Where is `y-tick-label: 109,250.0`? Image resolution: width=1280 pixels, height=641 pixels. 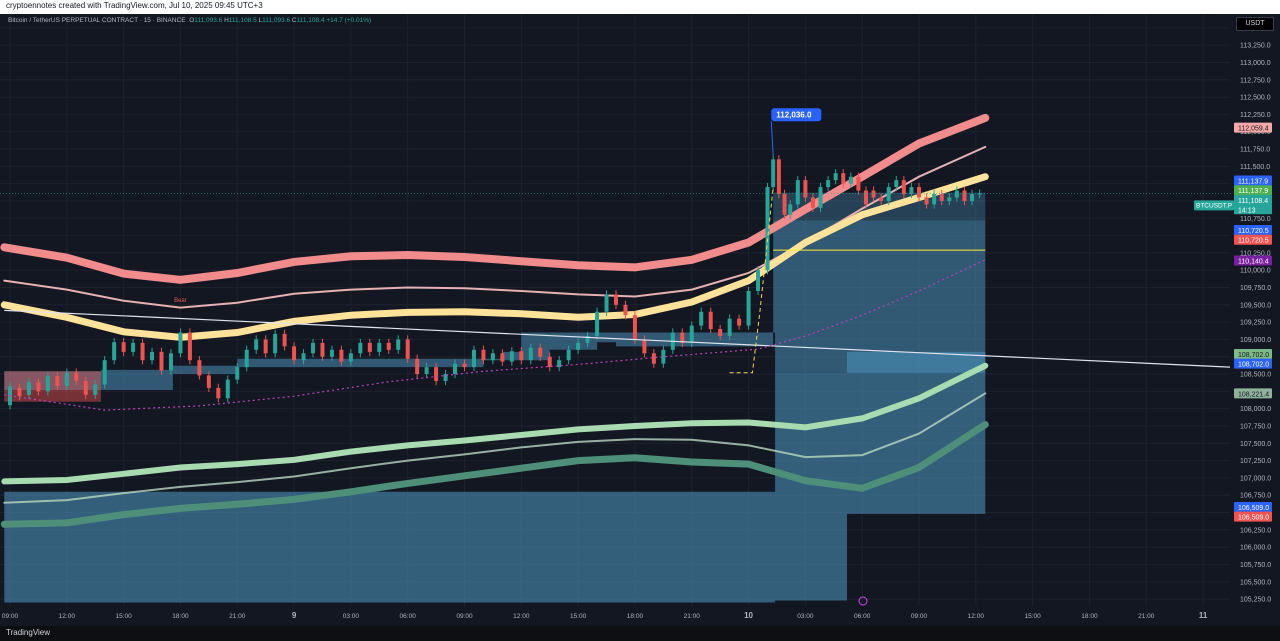 y-tick-label: 109,250.0 is located at coordinates (1255, 323).